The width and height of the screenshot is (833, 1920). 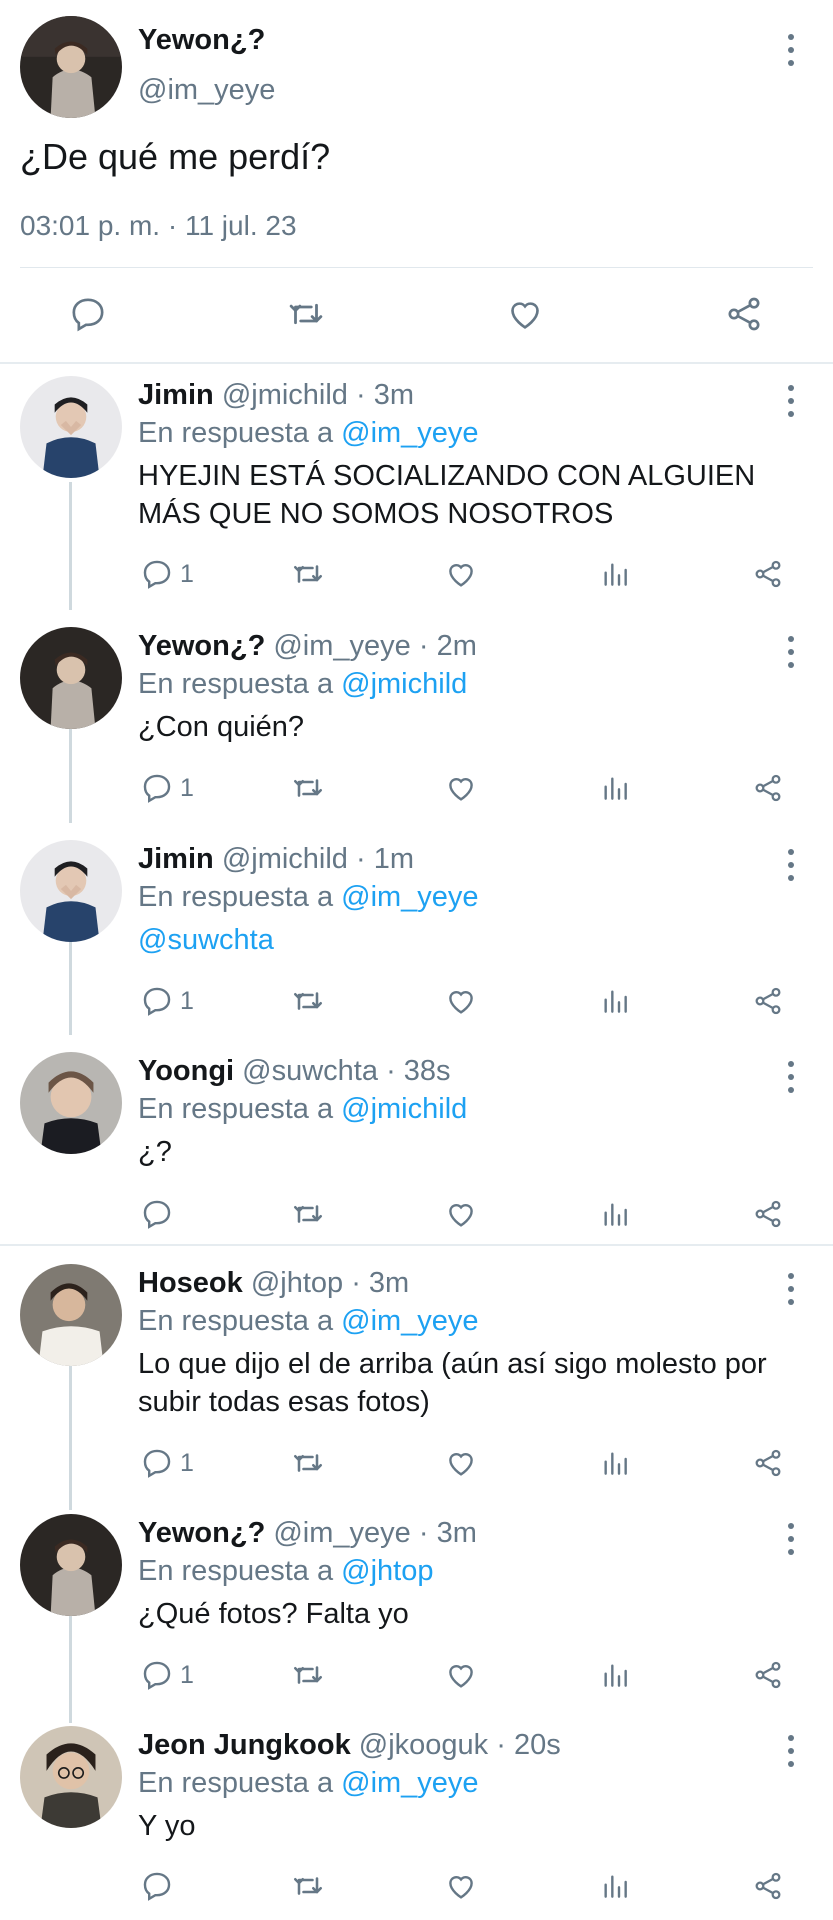 I want to click on tweet-text: ¿De qué me perdí?, so click(x=175, y=156).